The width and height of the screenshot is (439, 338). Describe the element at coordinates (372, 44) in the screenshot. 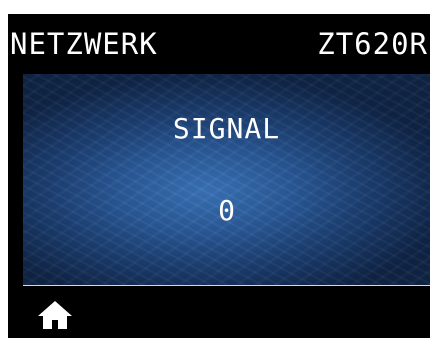

I see `printer-model: ZT620R` at that location.